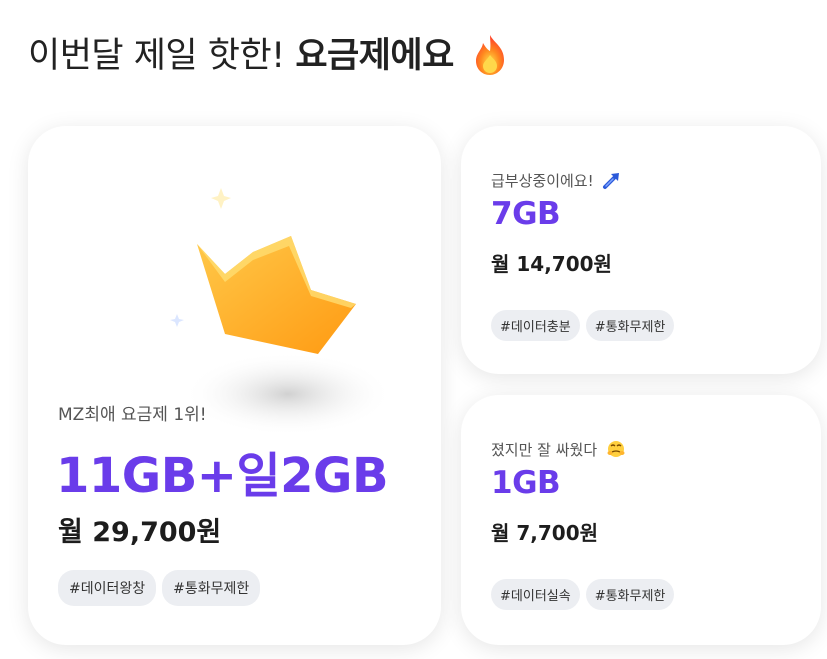 This screenshot has width=827, height=659. I want to click on plan-subtitle: 졌지만 잘 싸웠다, so click(558, 449).